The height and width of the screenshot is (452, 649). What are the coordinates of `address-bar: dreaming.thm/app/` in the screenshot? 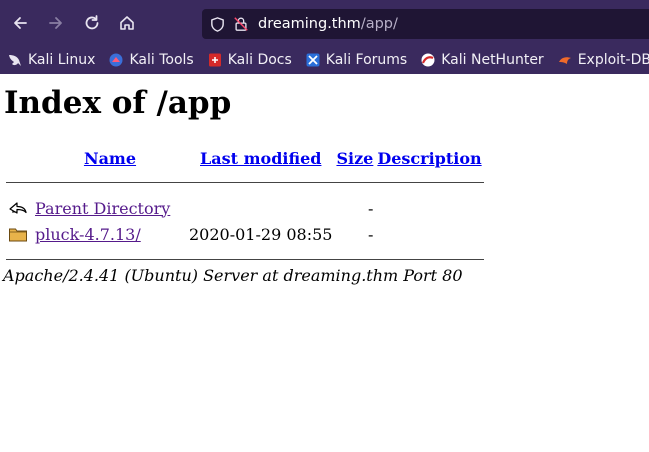 It's located at (425, 24).